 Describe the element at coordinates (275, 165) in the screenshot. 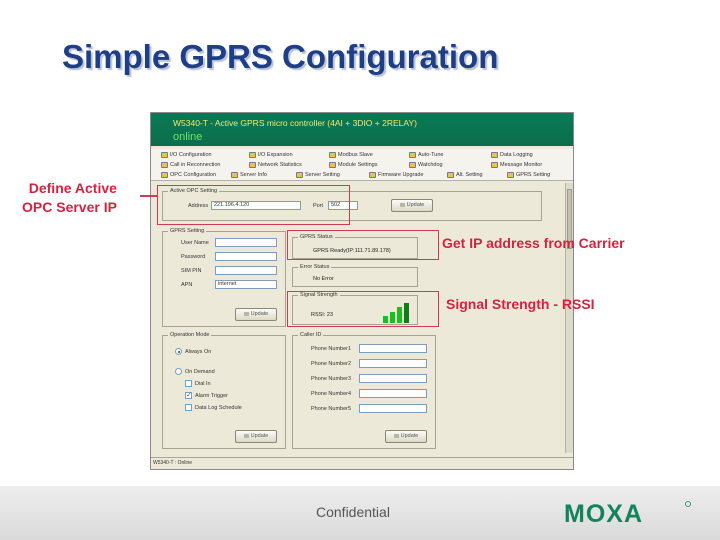

I see `nav-network-statistics: Network Statistics` at that location.